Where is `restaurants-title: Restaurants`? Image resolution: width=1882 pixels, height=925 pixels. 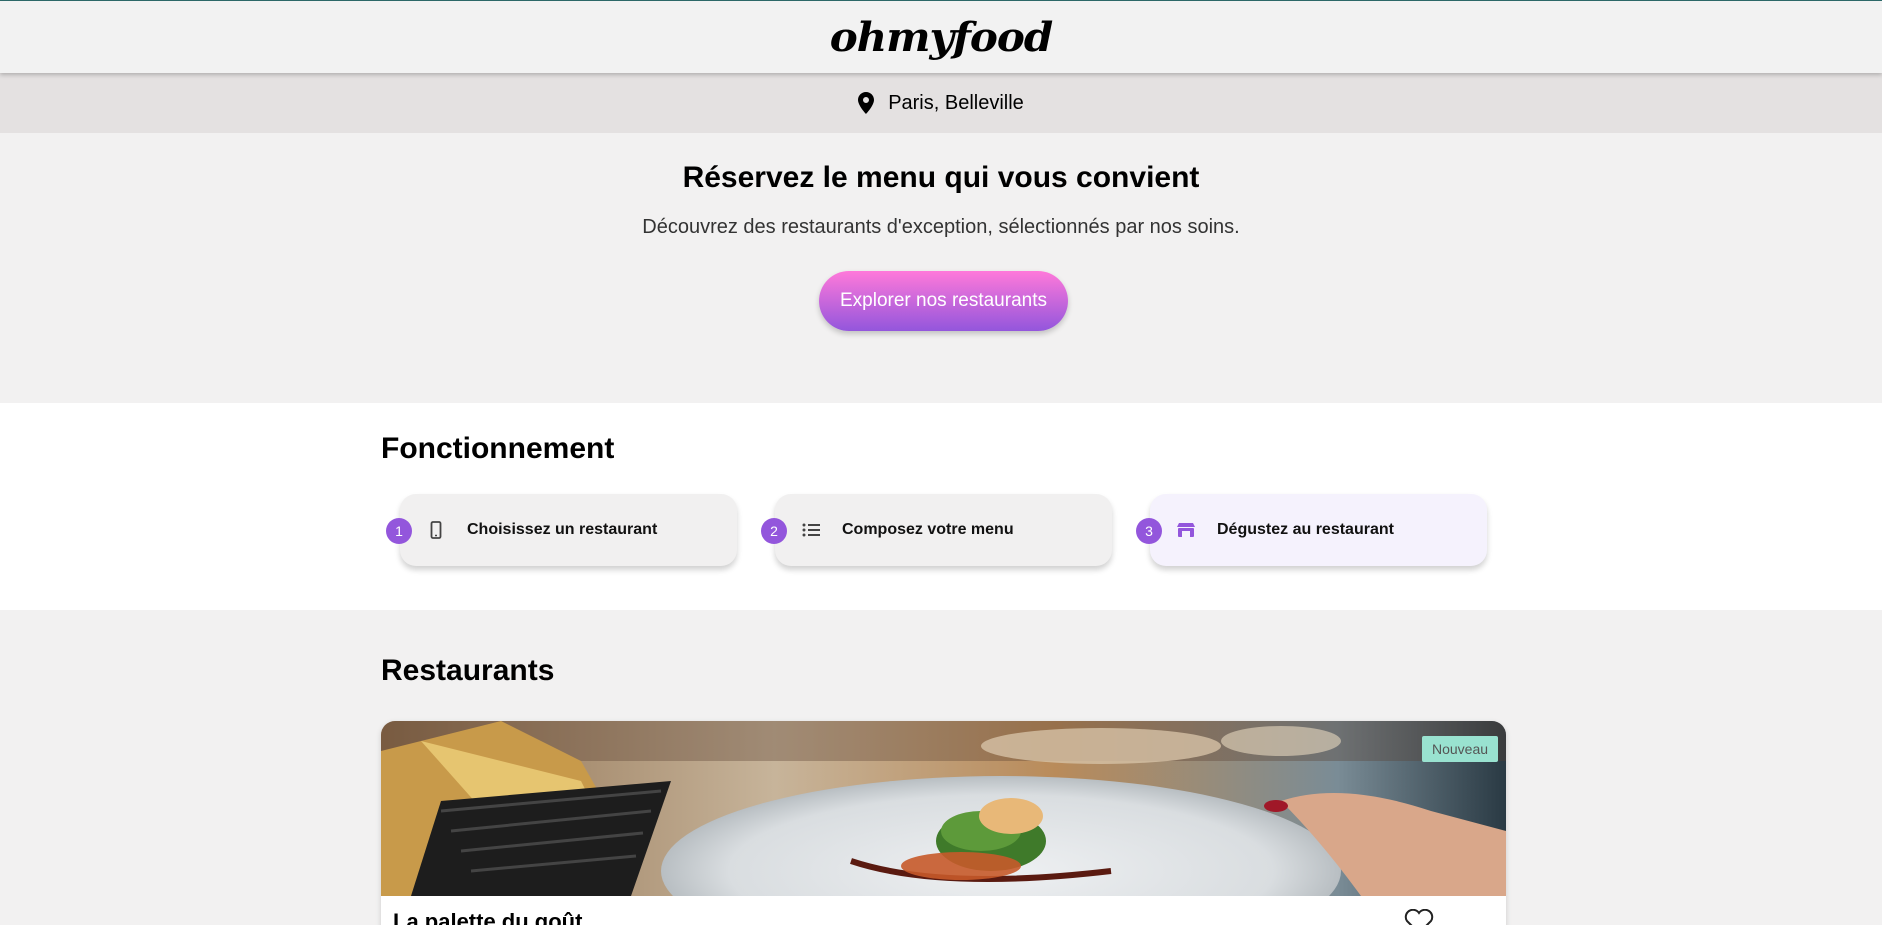
restaurants-title: Restaurants is located at coordinates (468, 670).